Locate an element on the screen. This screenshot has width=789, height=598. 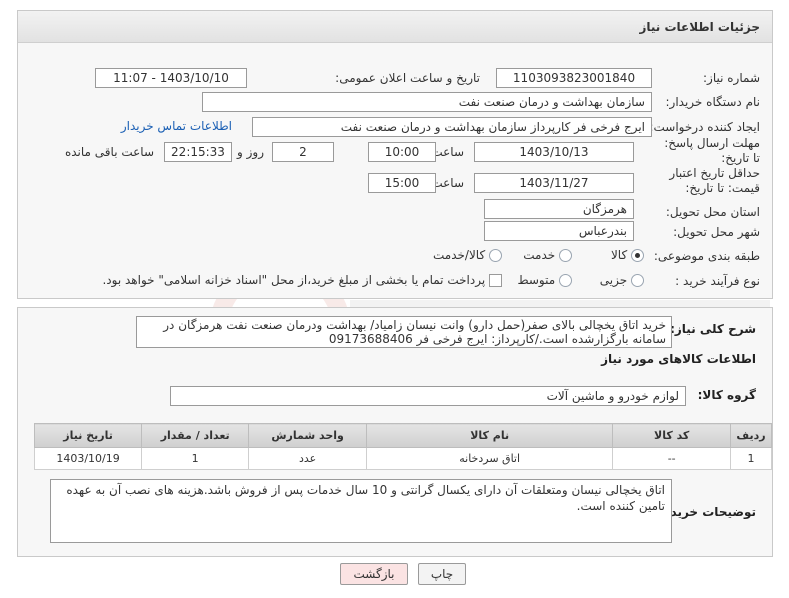
announce-field: 1403/10/10 - 11:07 is located at coordinates (171, 78).